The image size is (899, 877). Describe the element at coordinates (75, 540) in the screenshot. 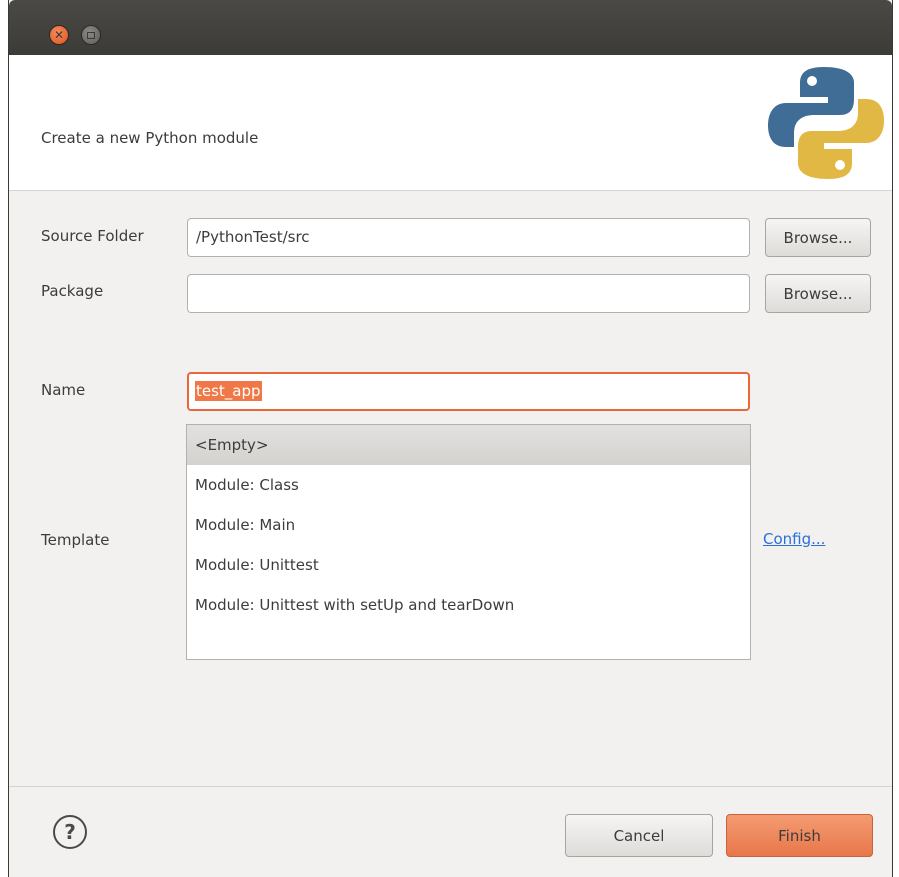

I see `template-label: Template` at that location.